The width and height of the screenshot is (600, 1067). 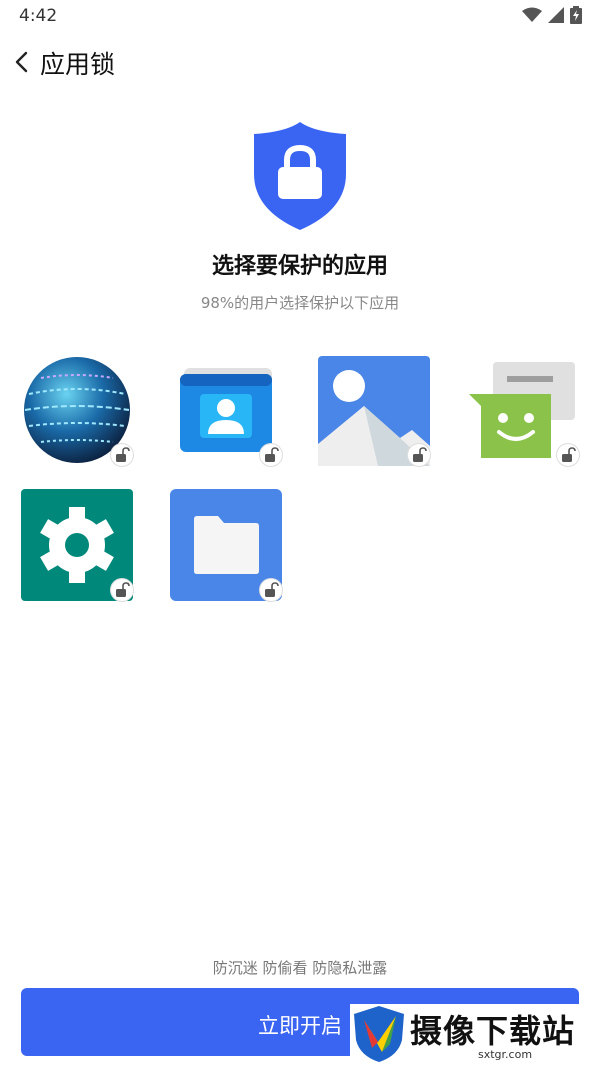 I want to click on status-bar: 4:42, so click(x=300, y=17).